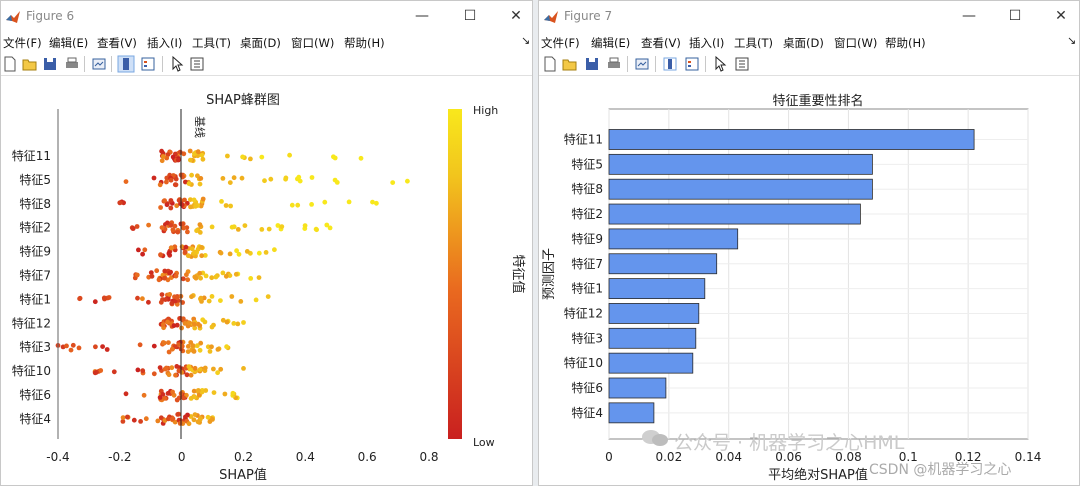  What do you see at coordinates (809, 16) in the screenshot?
I see `title-bar: Figure 7 — ☐ ✕` at bounding box center [809, 16].